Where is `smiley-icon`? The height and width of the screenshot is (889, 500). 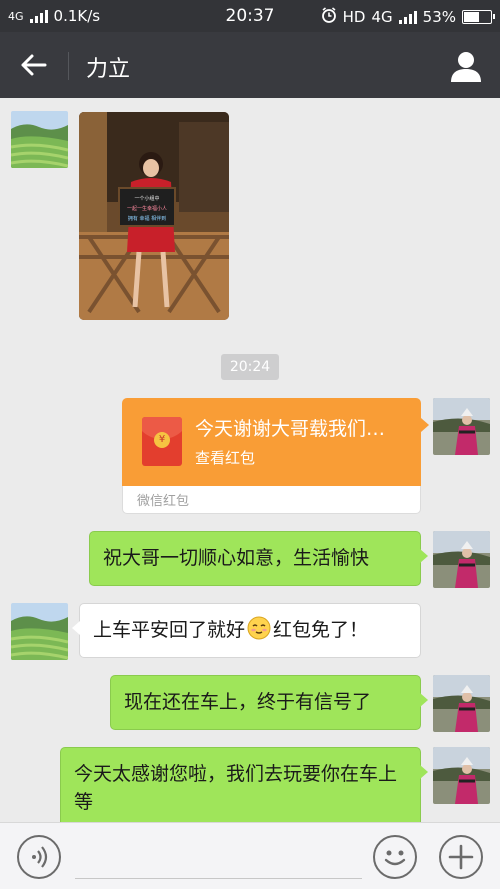
smiley-icon is located at coordinates (395, 858).